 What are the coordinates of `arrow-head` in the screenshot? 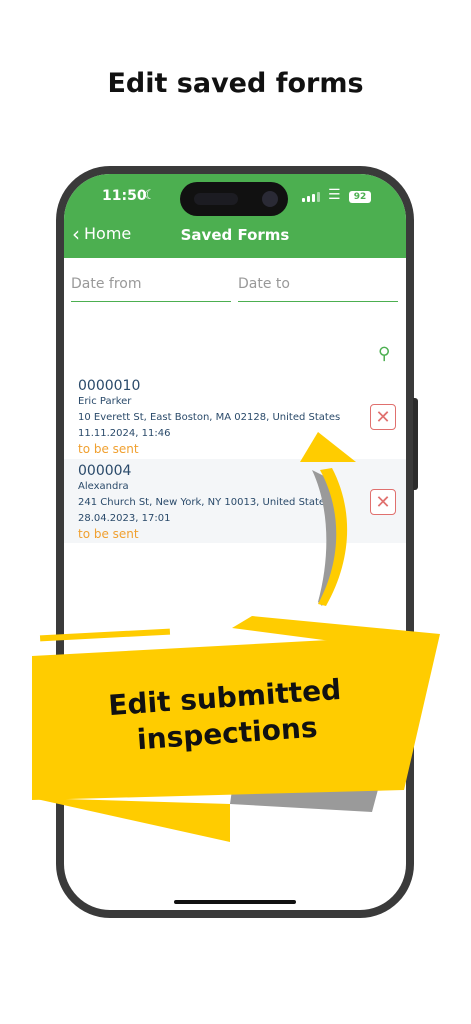 It's located at (328, 447).